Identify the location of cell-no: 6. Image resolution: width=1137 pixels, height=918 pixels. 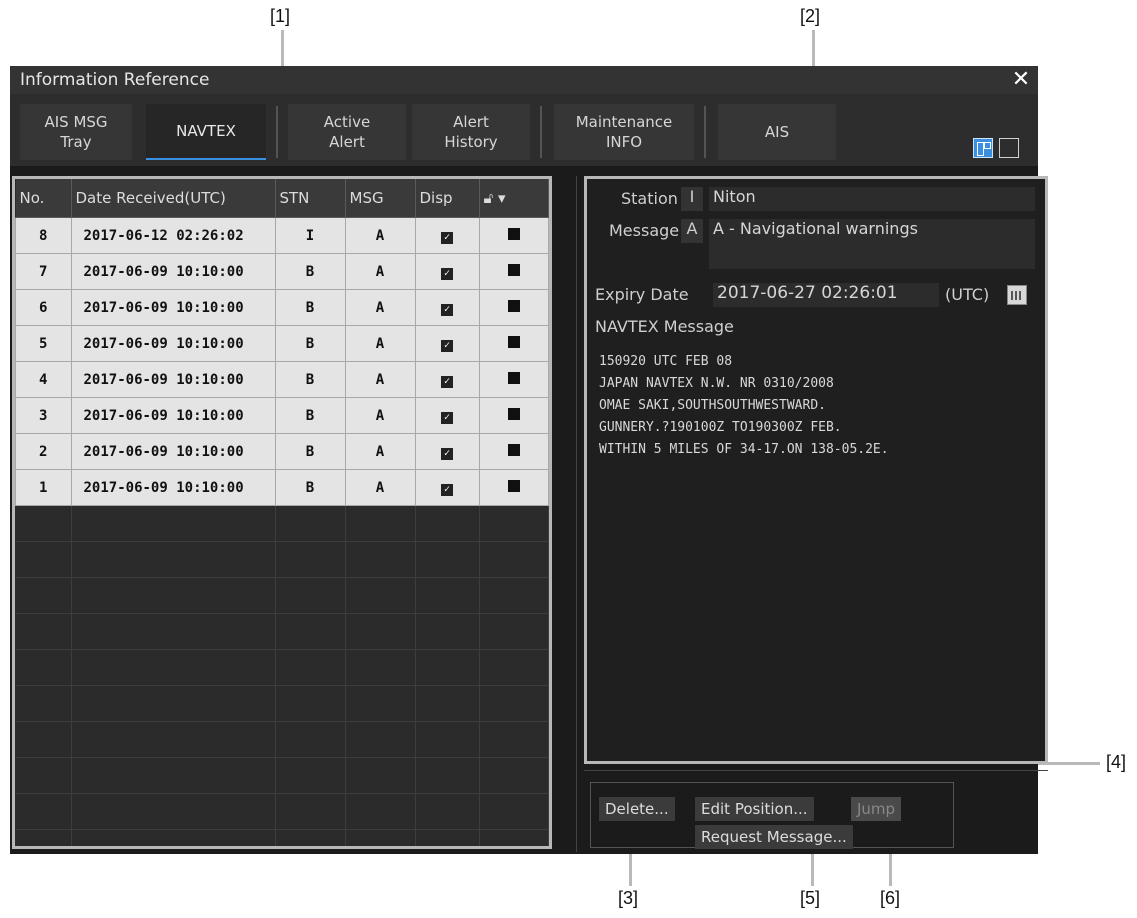
(43, 307).